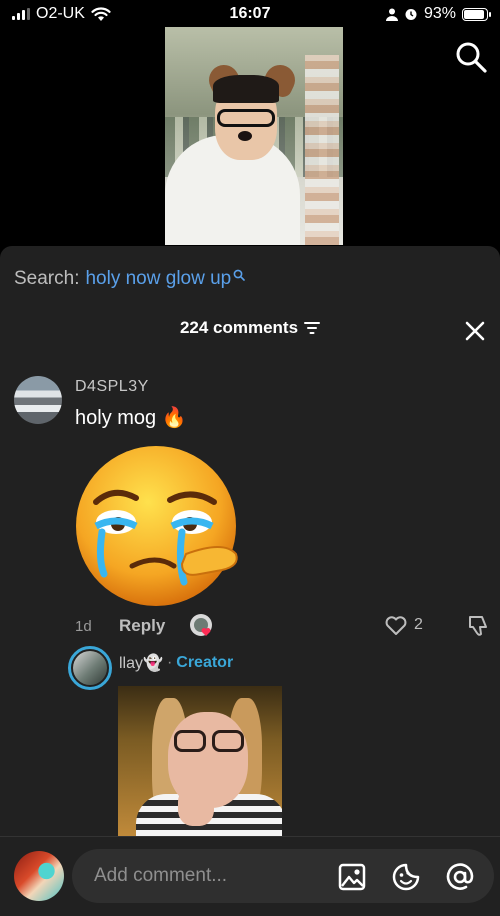 The width and height of the screenshot is (500, 916). Describe the element at coordinates (39, 876) in the screenshot. I see `my-avatar` at that location.